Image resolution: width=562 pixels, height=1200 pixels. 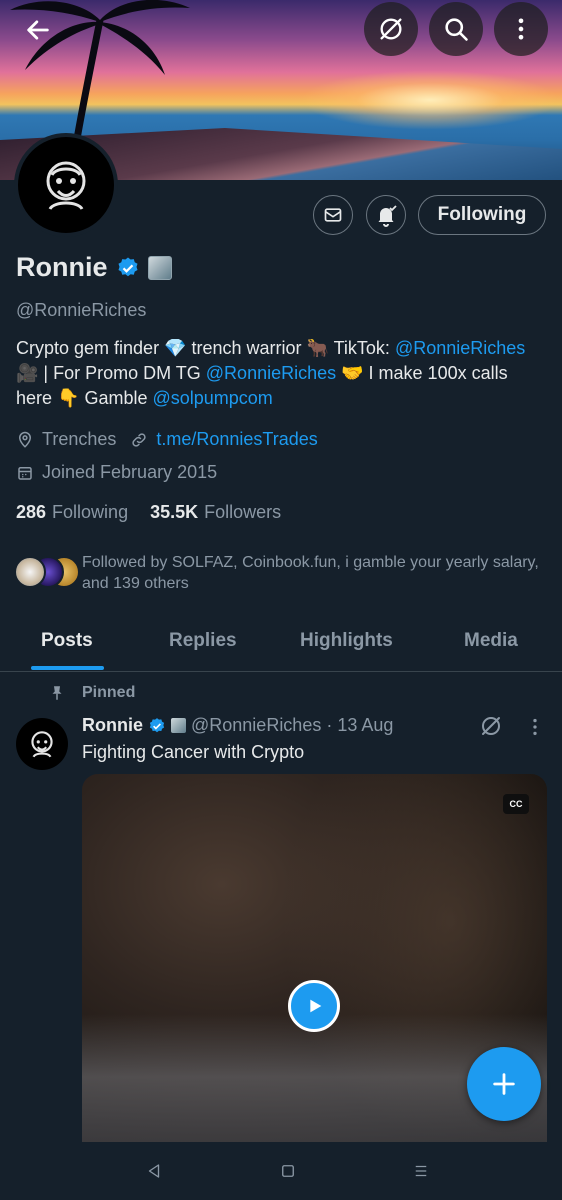 I want to click on post-text: Fighting Cancer with Crypto, so click(x=193, y=752).